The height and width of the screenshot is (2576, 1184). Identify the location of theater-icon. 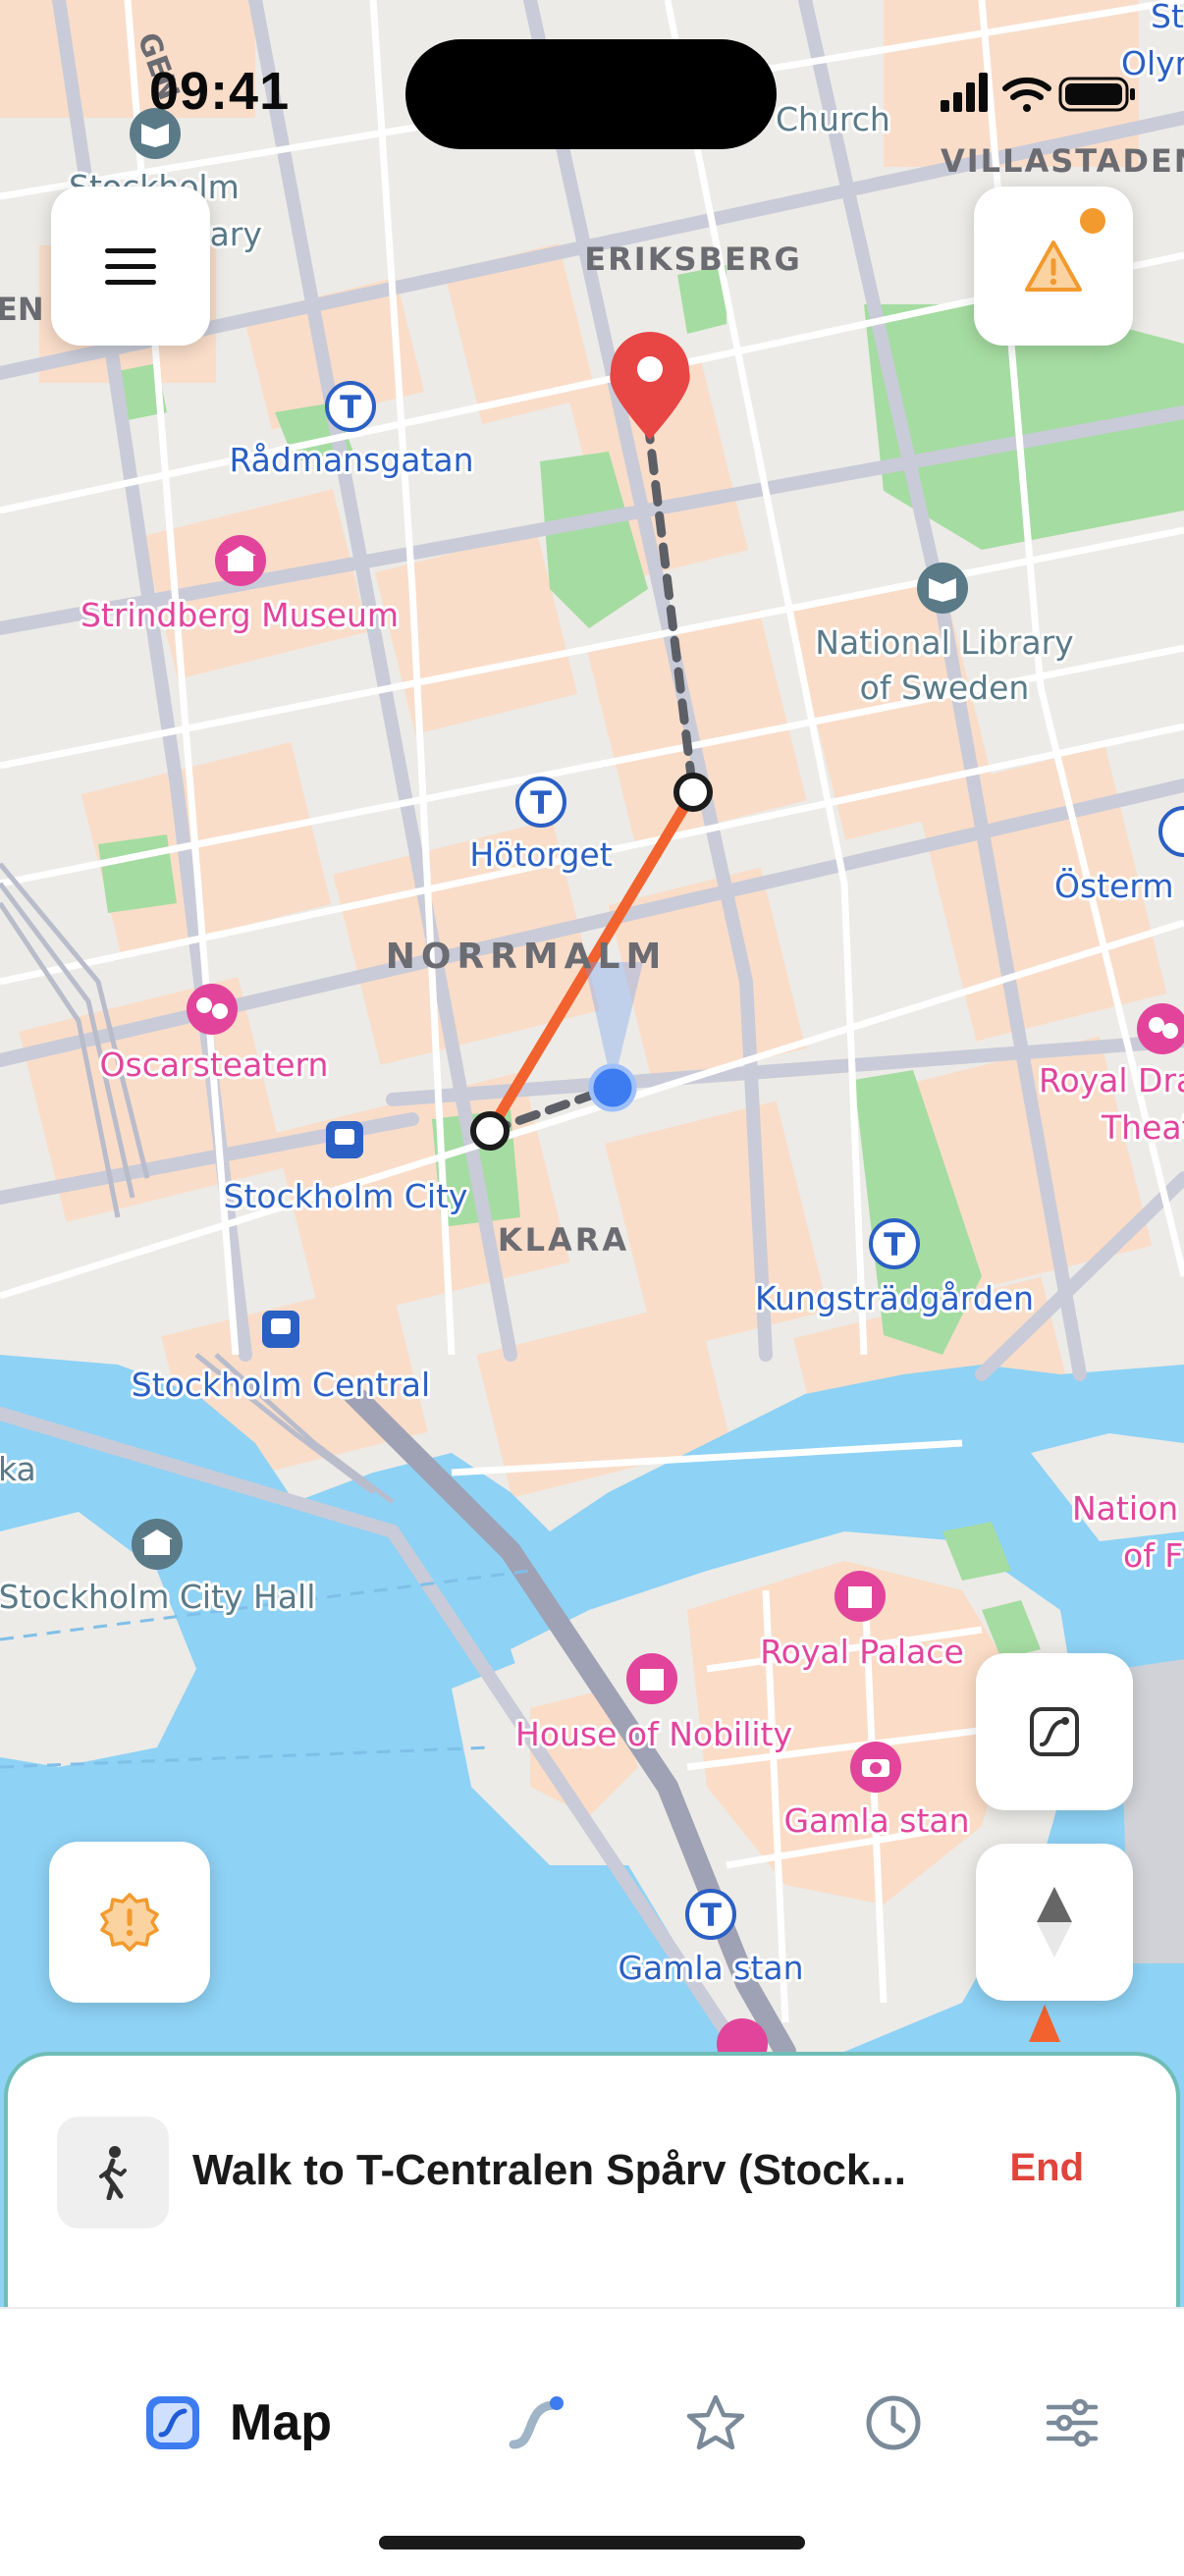
(212, 1009).